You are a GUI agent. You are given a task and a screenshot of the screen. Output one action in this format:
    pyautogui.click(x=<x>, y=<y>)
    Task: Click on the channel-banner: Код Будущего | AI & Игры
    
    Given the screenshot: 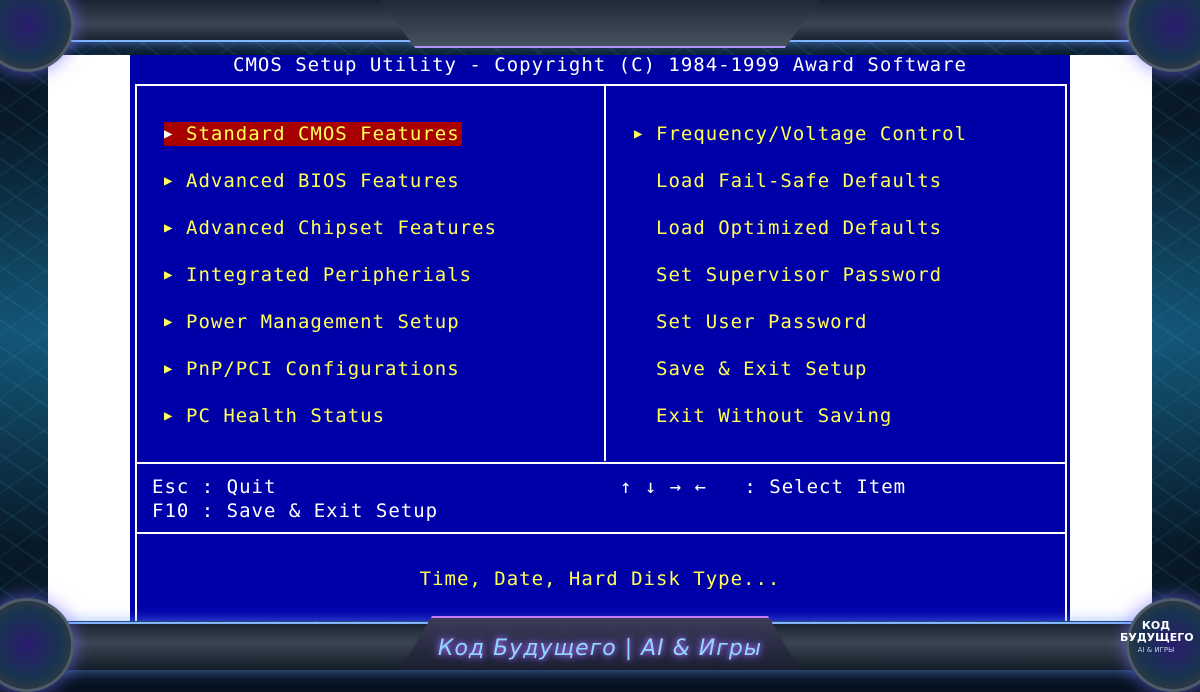 What is the action you would take?
    pyautogui.click(x=600, y=648)
    